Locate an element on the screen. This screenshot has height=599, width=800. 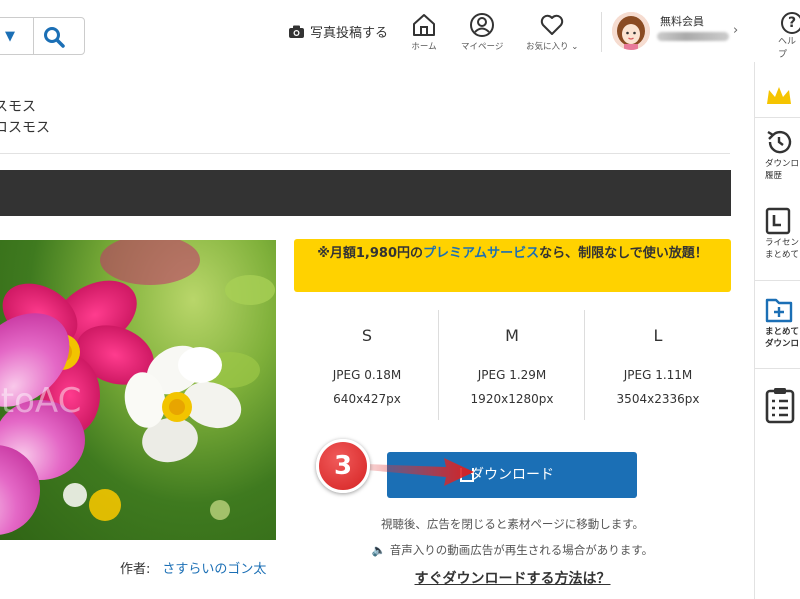
size-option-l: L JPEG 1.11M 3504x2336px is located at coordinates (658, 365).